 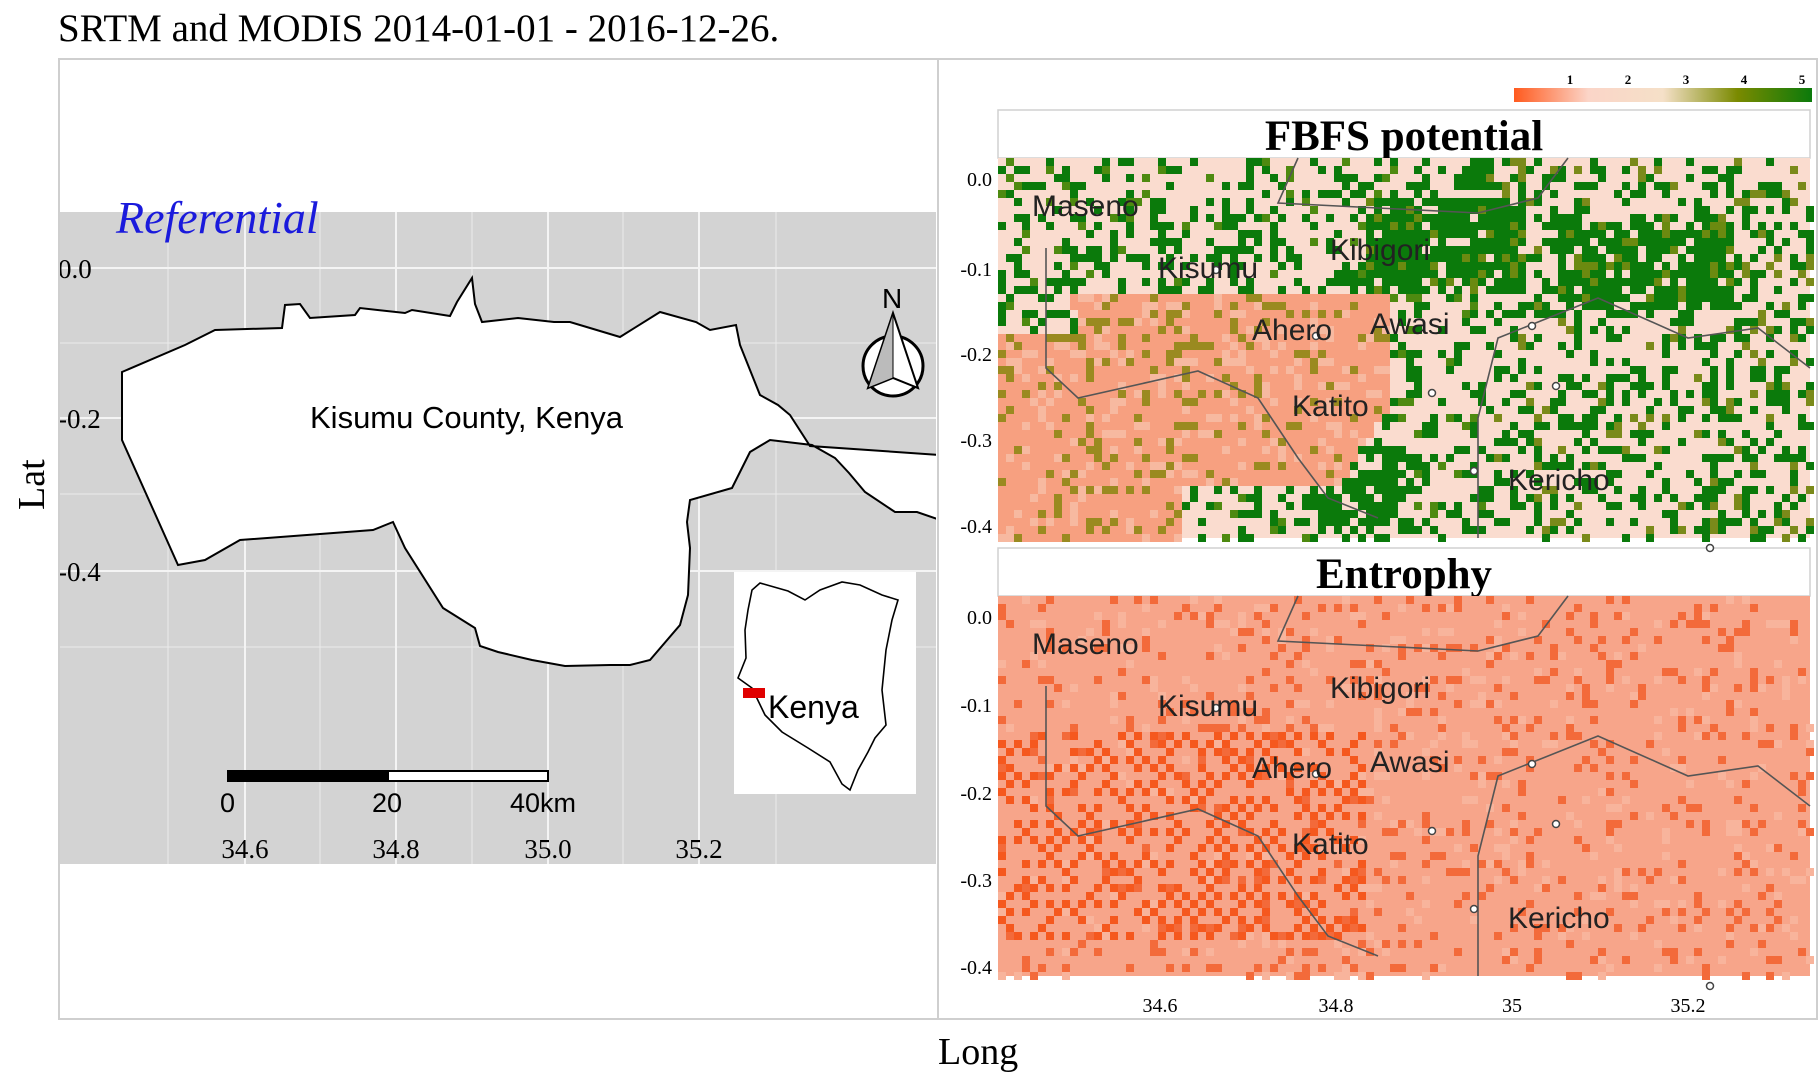 What do you see at coordinates (1628, 79) in the screenshot?
I see `legend-tick-label: 2` at bounding box center [1628, 79].